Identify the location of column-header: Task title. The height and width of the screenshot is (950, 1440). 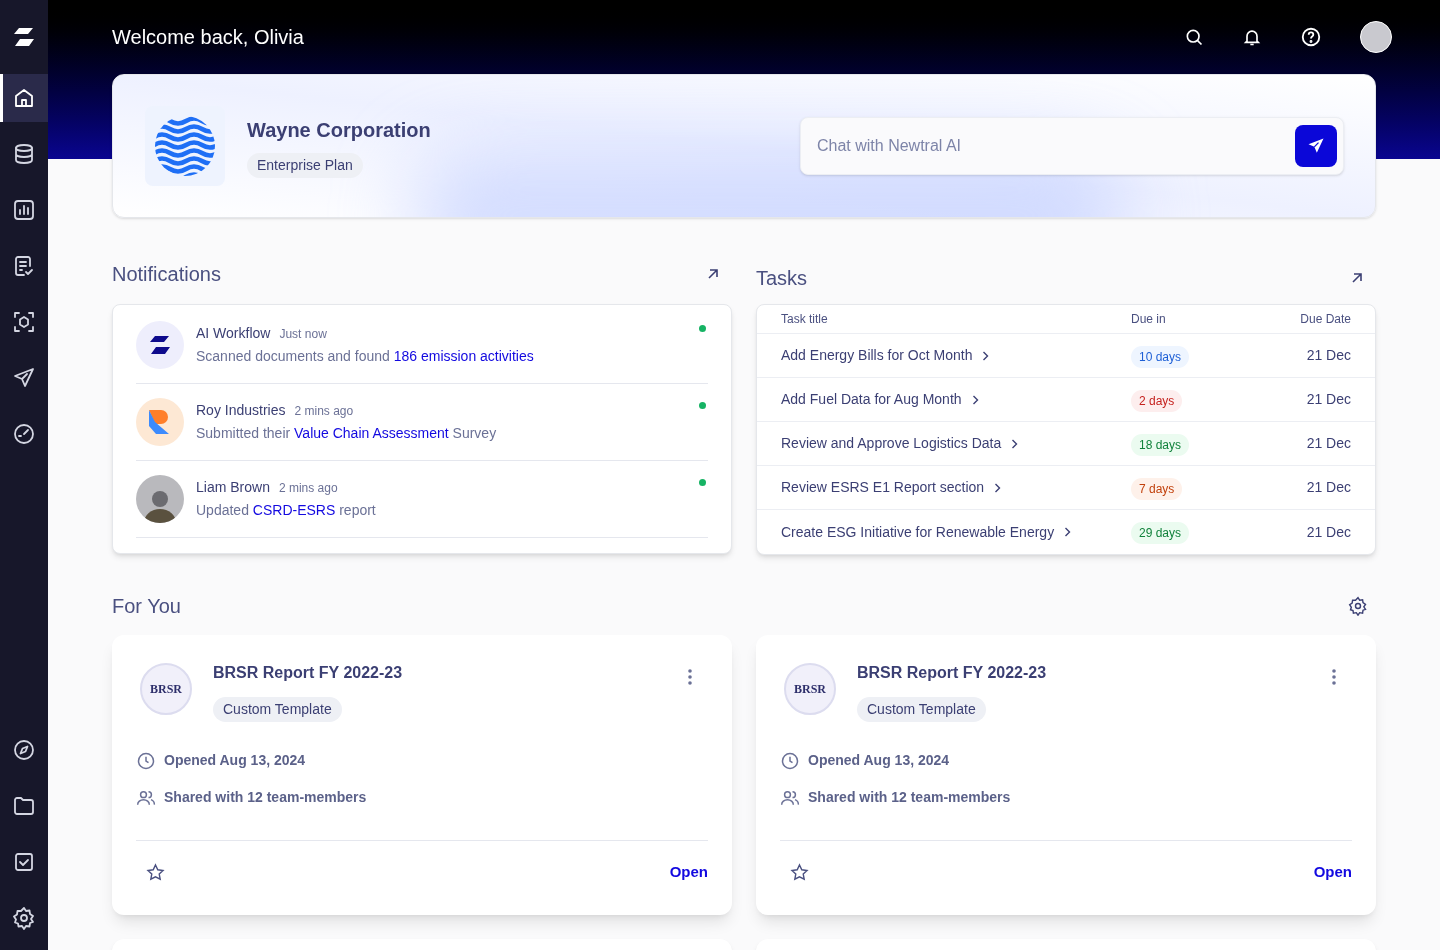
(805, 319).